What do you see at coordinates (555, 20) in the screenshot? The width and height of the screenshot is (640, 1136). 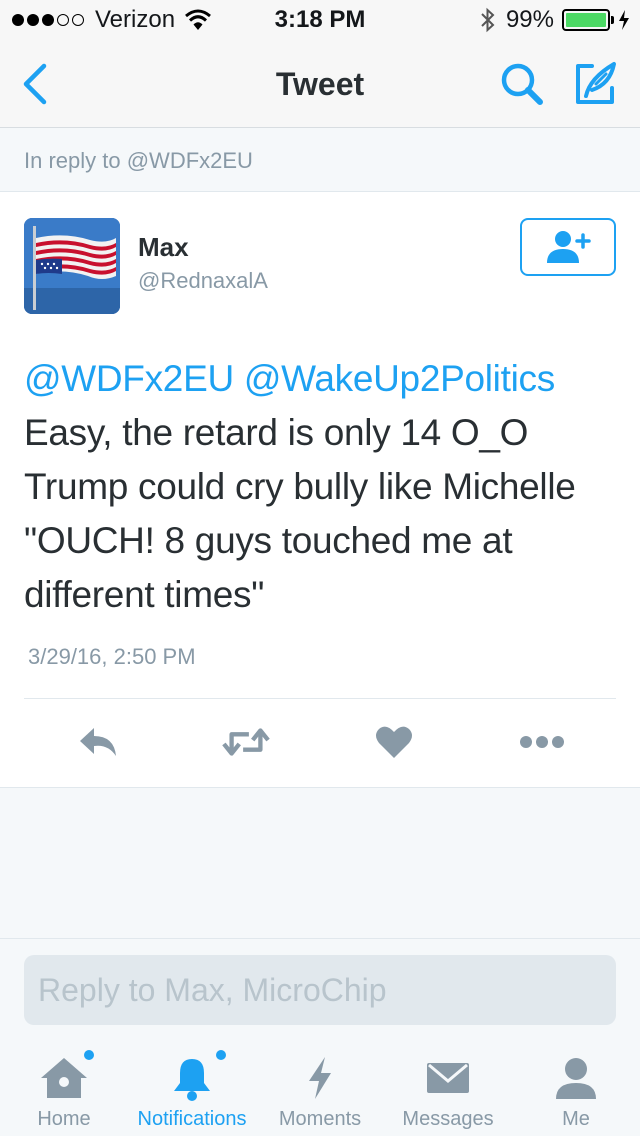 I see `status-right: 99%` at bounding box center [555, 20].